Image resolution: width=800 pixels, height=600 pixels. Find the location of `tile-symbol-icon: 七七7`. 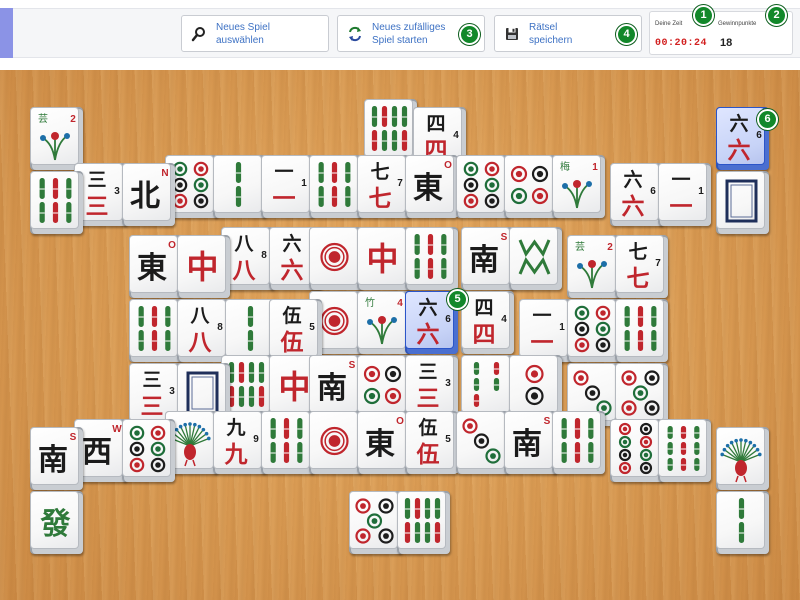

tile-symbol-icon: 七七7 is located at coordinates (644, 266).